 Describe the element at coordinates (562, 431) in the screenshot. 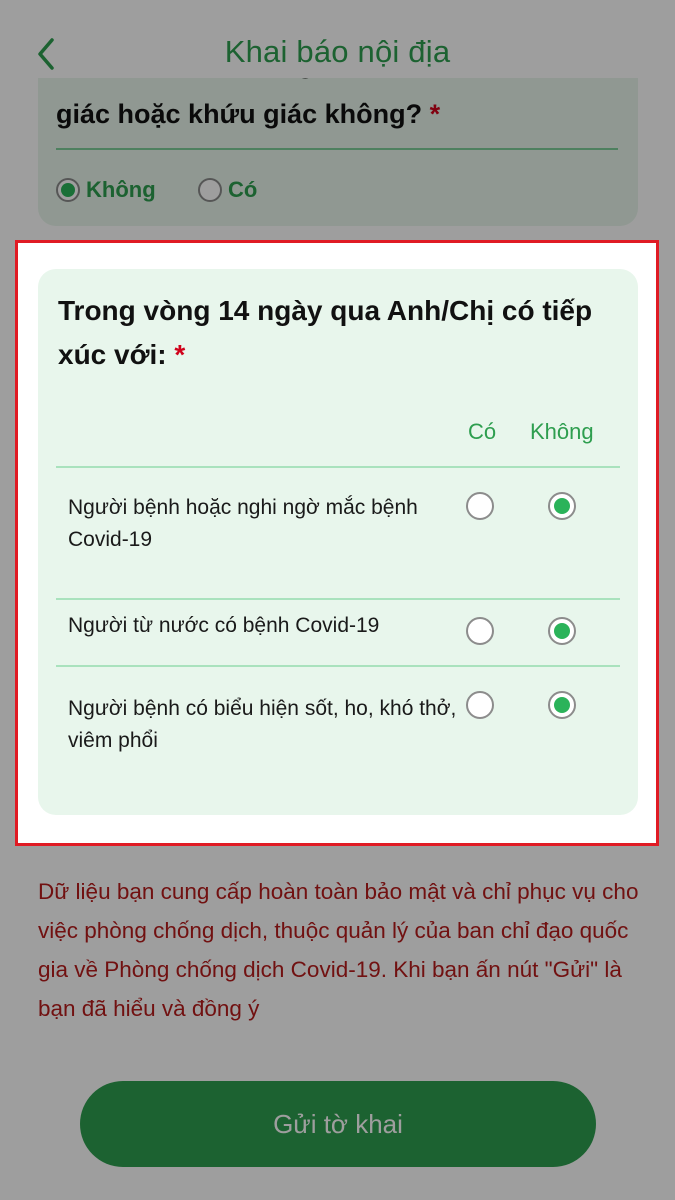

I see `column-header-khong: Không` at that location.